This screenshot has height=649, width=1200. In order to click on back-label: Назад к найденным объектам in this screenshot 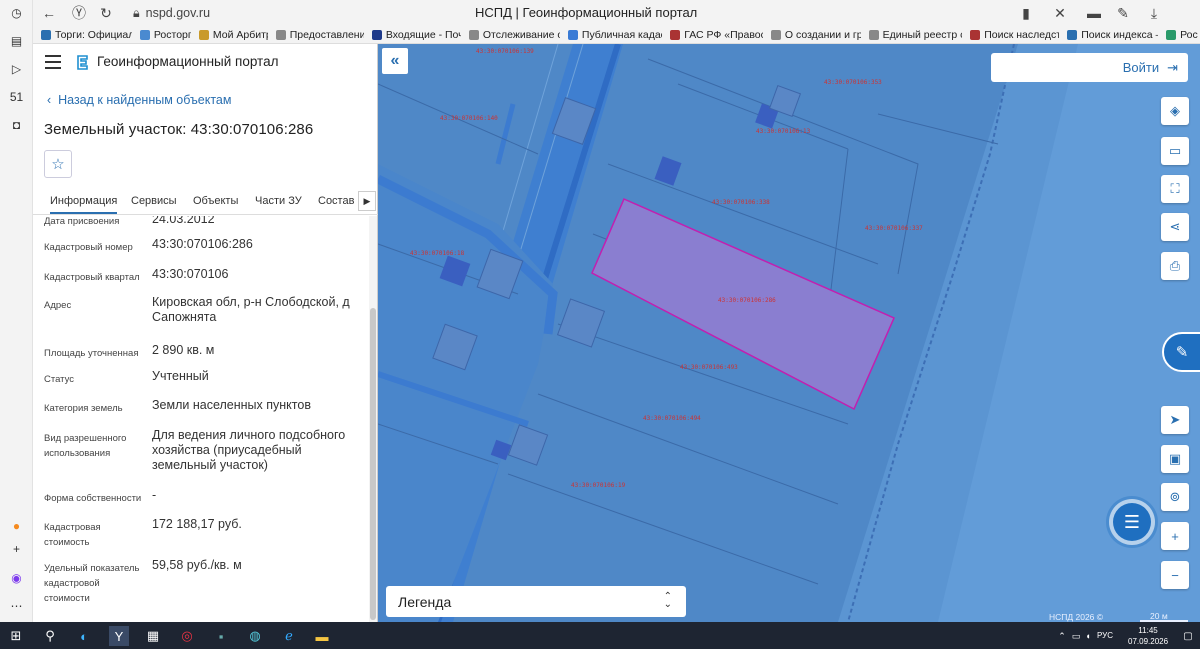, I will do `click(145, 100)`.